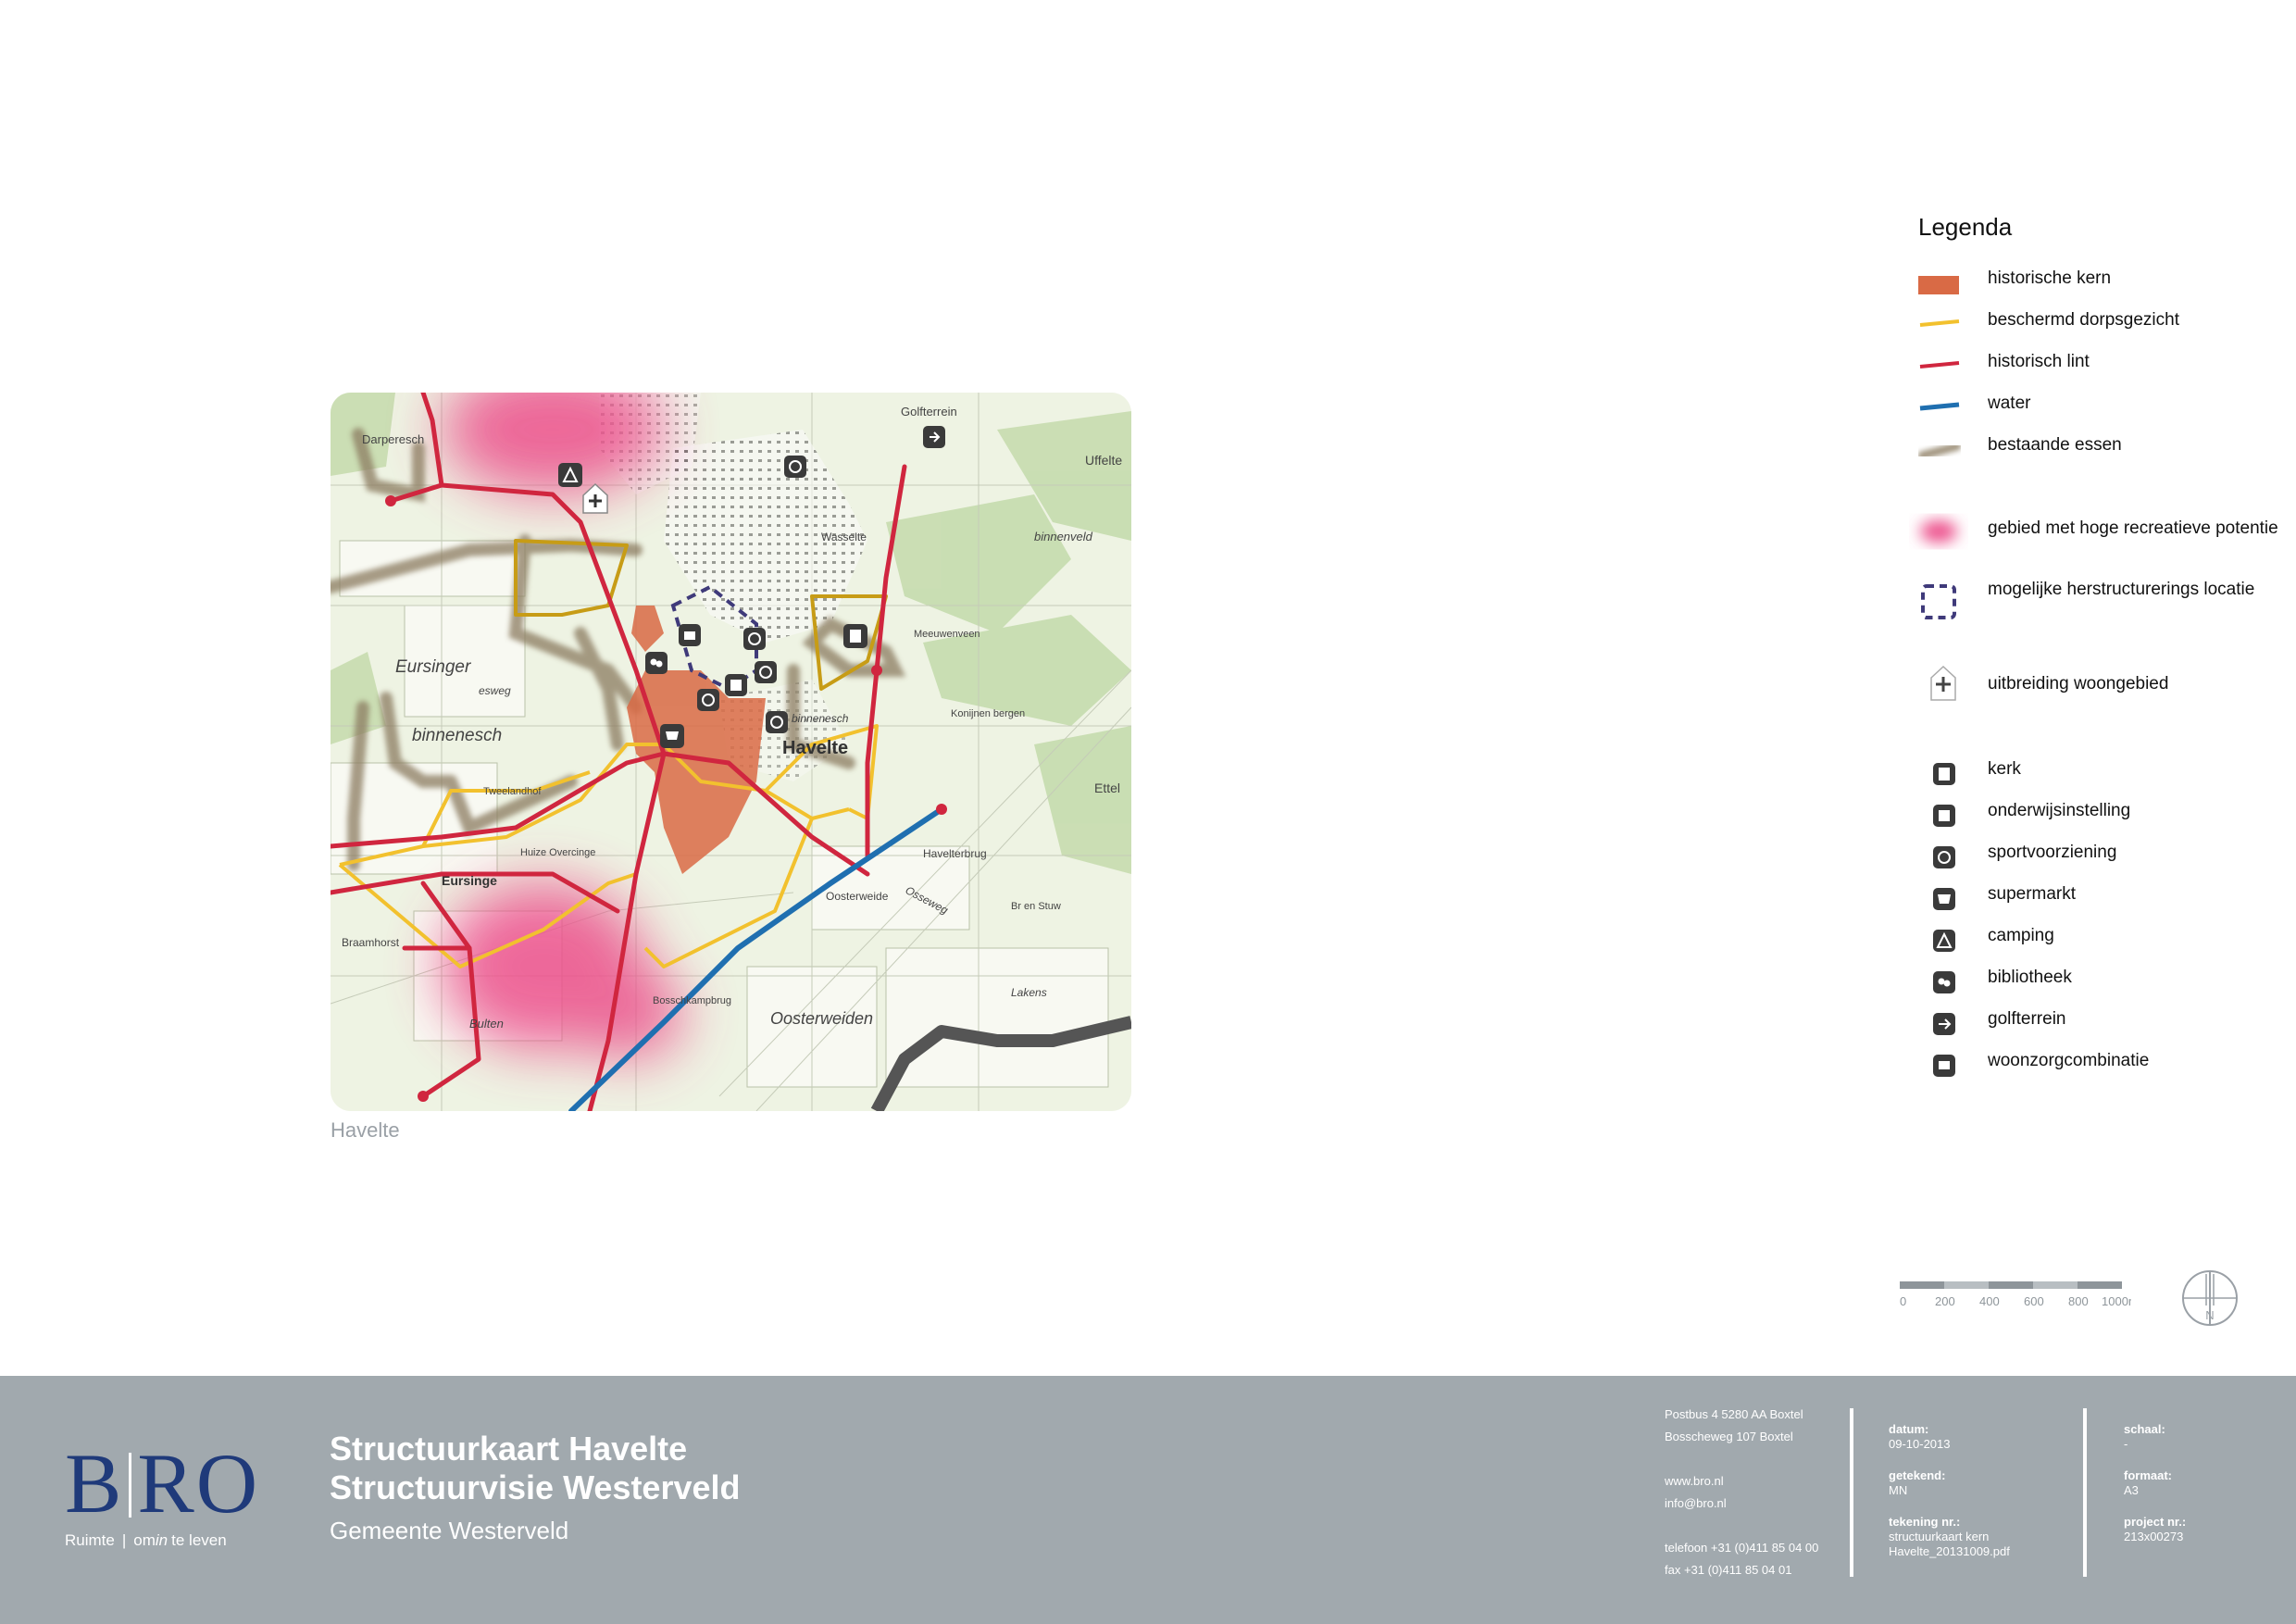  What do you see at coordinates (393, 439) in the screenshot?
I see `place-label-darperesch: Darperesch` at bounding box center [393, 439].